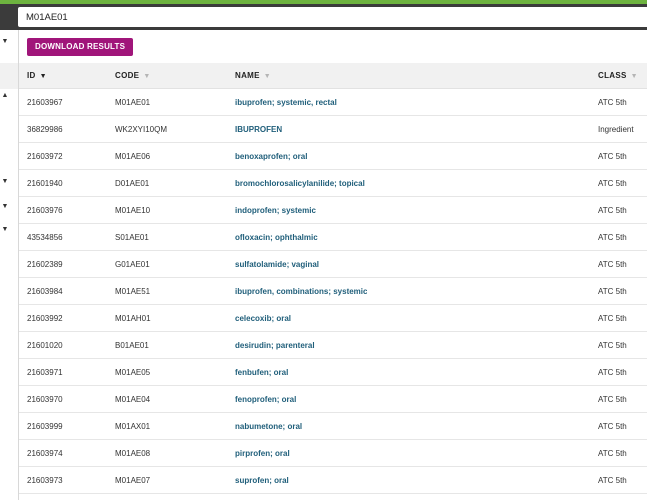 The image size is (647, 500). What do you see at coordinates (268, 426) in the screenshot?
I see `concept-link: nabumetone; oral` at bounding box center [268, 426].